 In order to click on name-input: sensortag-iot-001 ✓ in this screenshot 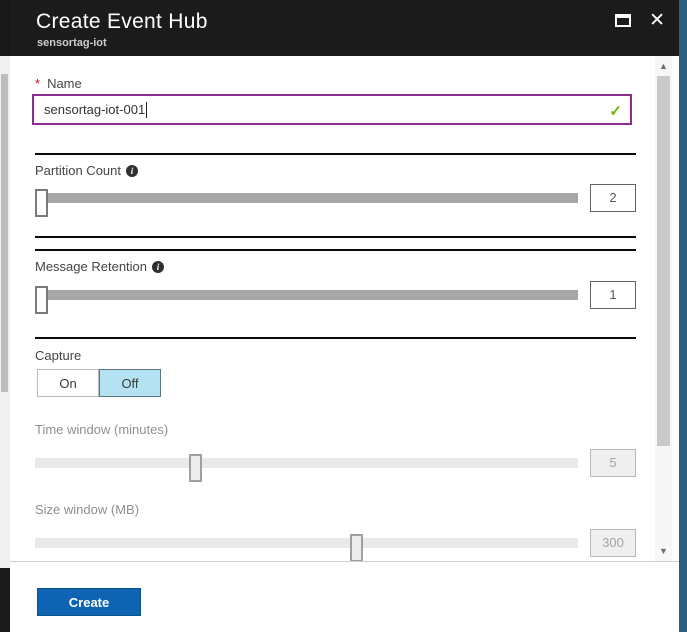, I will do `click(332, 109)`.